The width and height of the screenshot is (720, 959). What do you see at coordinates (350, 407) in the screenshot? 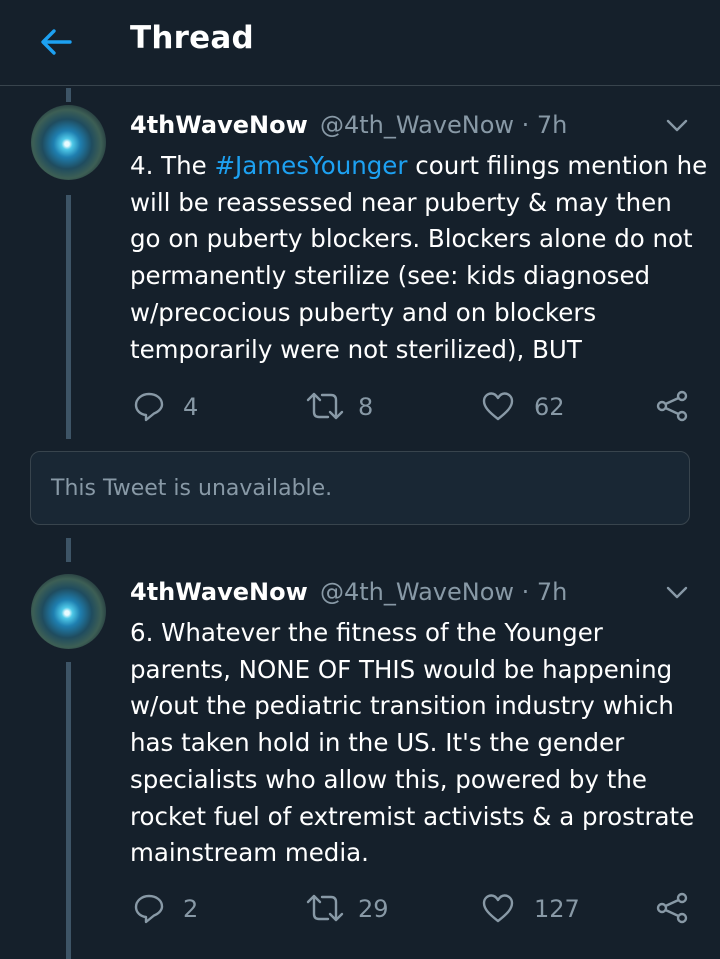
I see `retweet-button: 8` at bounding box center [350, 407].